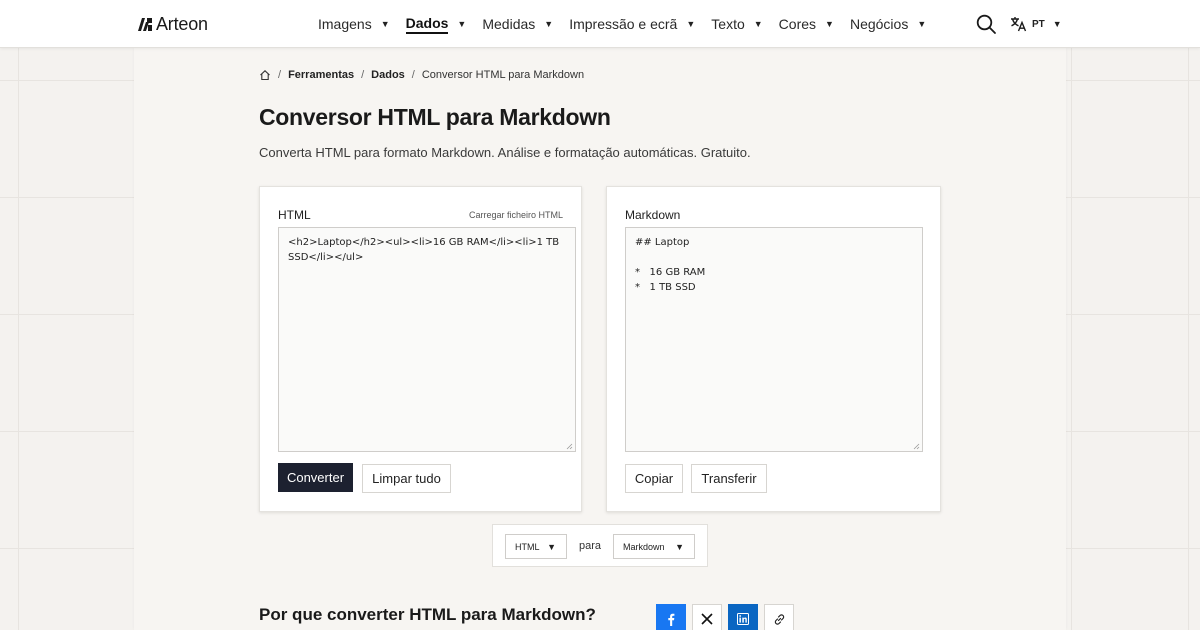  Describe the element at coordinates (653, 215) in the screenshot. I see `markdown-output-label: Markdown` at that location.